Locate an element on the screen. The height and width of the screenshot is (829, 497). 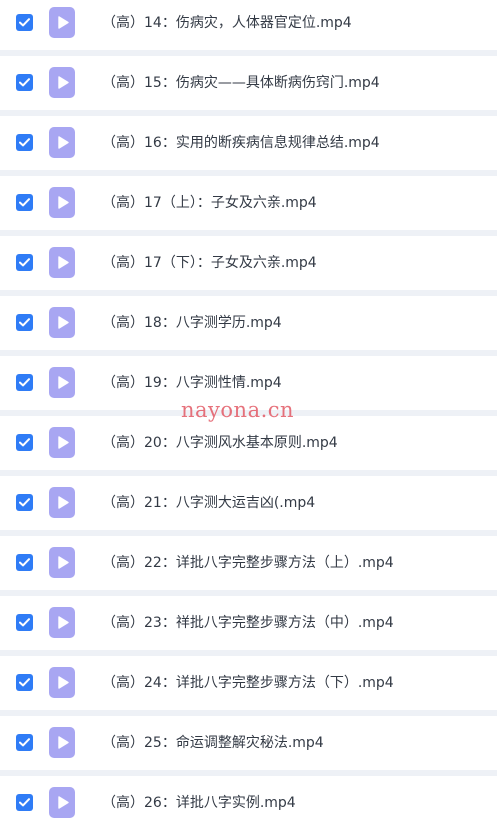
file-name: （高）20：八字测风水基本原则.mp4 is located at coordinates (220, 443).